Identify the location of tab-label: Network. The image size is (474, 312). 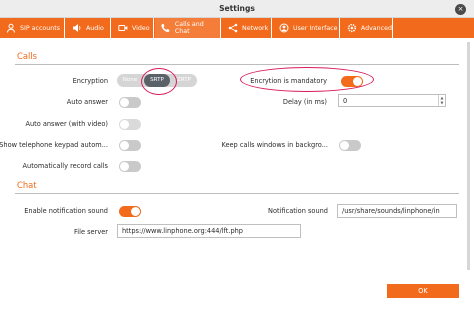
(255, 28).